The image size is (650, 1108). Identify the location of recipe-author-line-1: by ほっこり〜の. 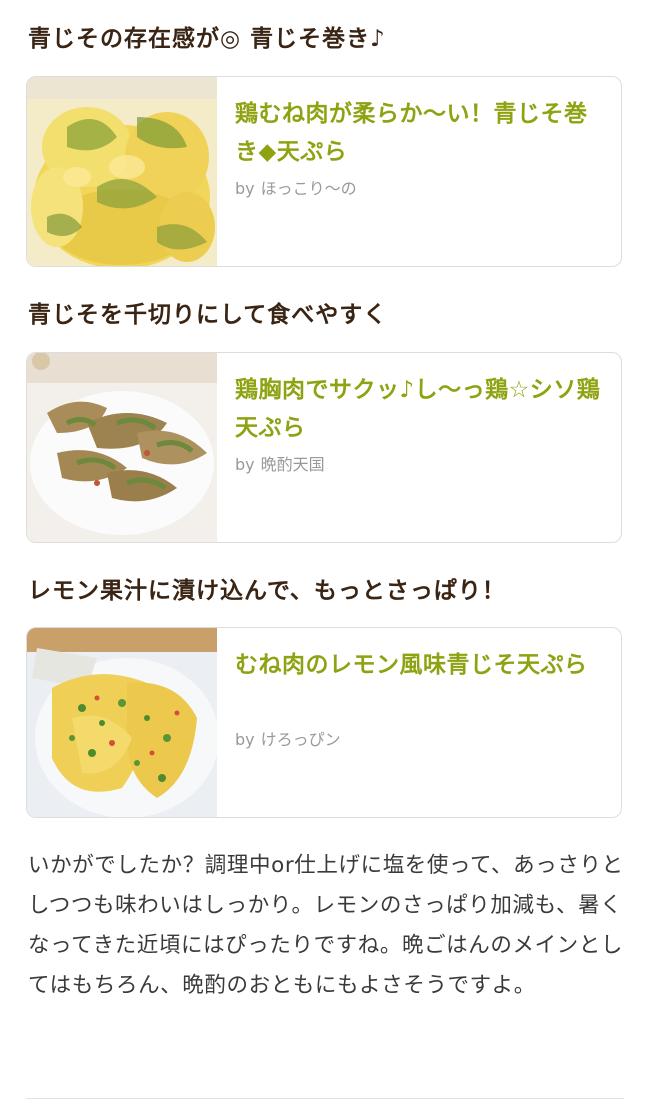
(296, 187).